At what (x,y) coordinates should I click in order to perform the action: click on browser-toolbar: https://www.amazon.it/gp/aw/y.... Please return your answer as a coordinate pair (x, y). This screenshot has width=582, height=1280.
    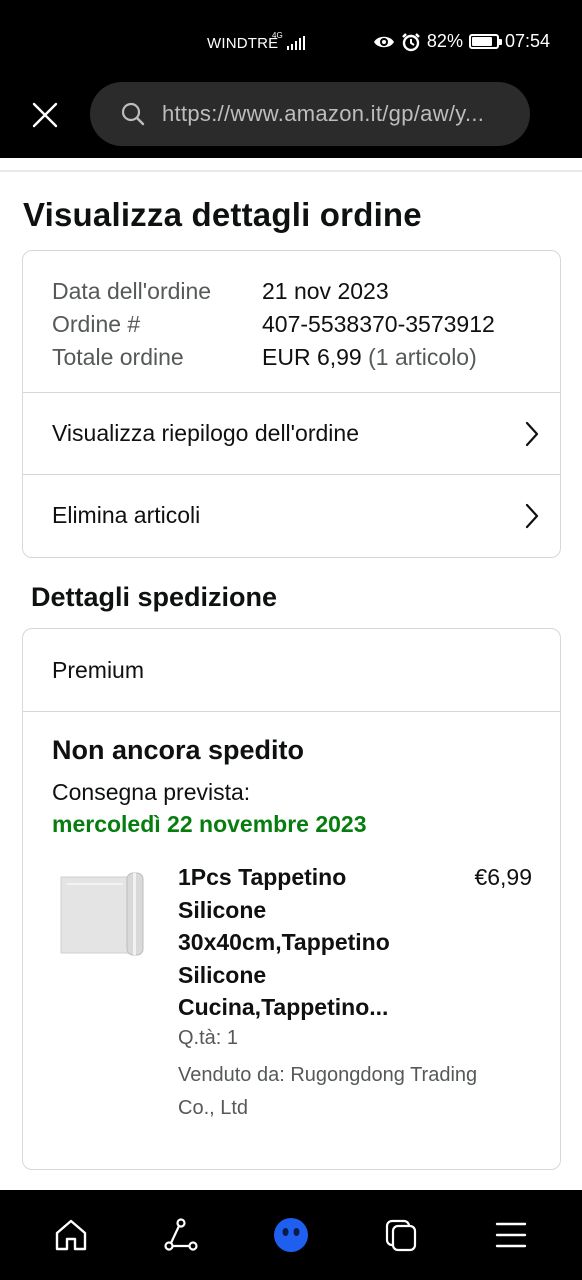
    Looking at the image, I should click on (291, 115).